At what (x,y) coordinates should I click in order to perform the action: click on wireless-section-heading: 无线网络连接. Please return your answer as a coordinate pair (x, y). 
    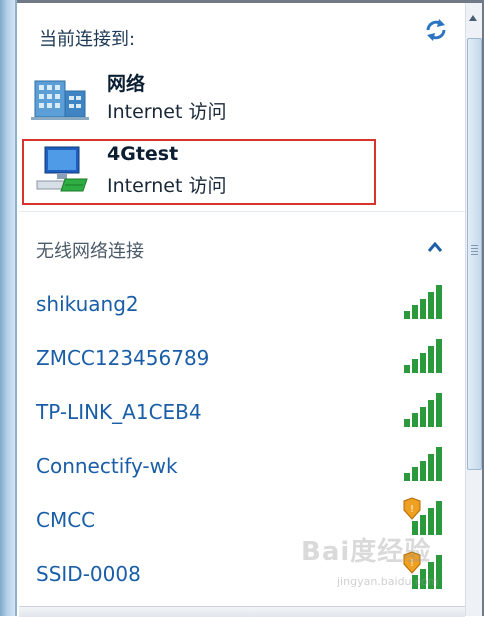
    Looking at the image, I should click on (90, 251).